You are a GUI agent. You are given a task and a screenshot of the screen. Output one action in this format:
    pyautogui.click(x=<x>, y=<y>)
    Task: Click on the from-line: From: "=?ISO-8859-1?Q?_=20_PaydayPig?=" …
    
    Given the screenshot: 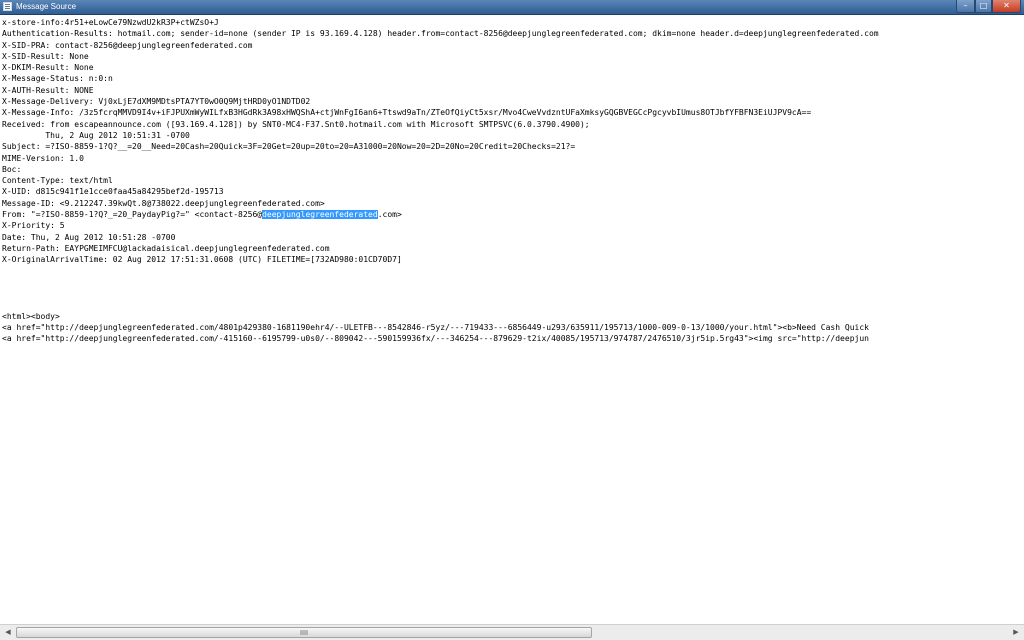 What is the action you would take?
    pyautogui.click(x=513, y=214)
    